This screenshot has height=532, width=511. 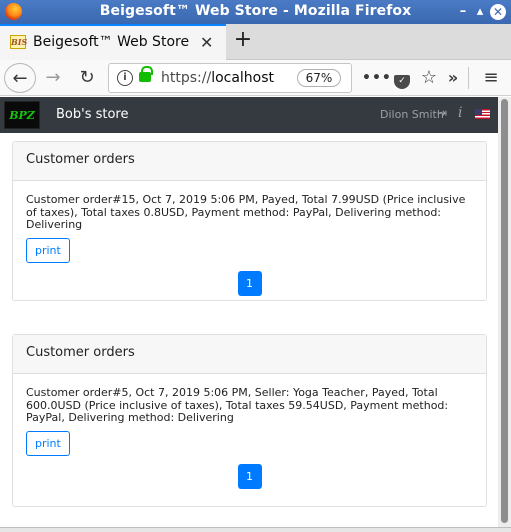 I want to click on forward-button: →, so click(x=53, y=78).